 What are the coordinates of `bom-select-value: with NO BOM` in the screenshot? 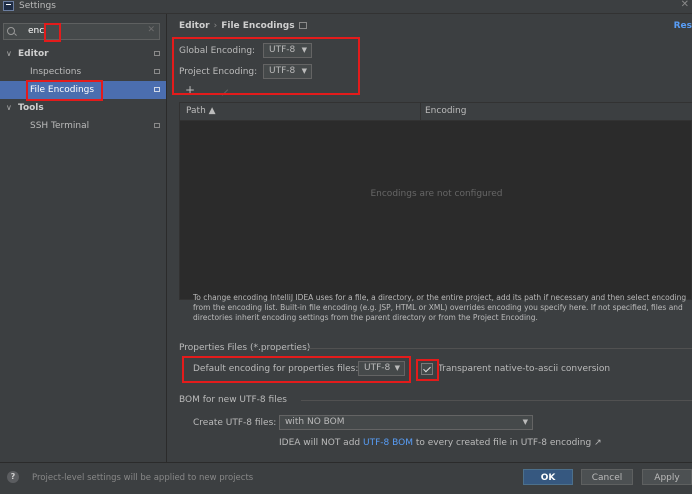 It's located at (315, 422).